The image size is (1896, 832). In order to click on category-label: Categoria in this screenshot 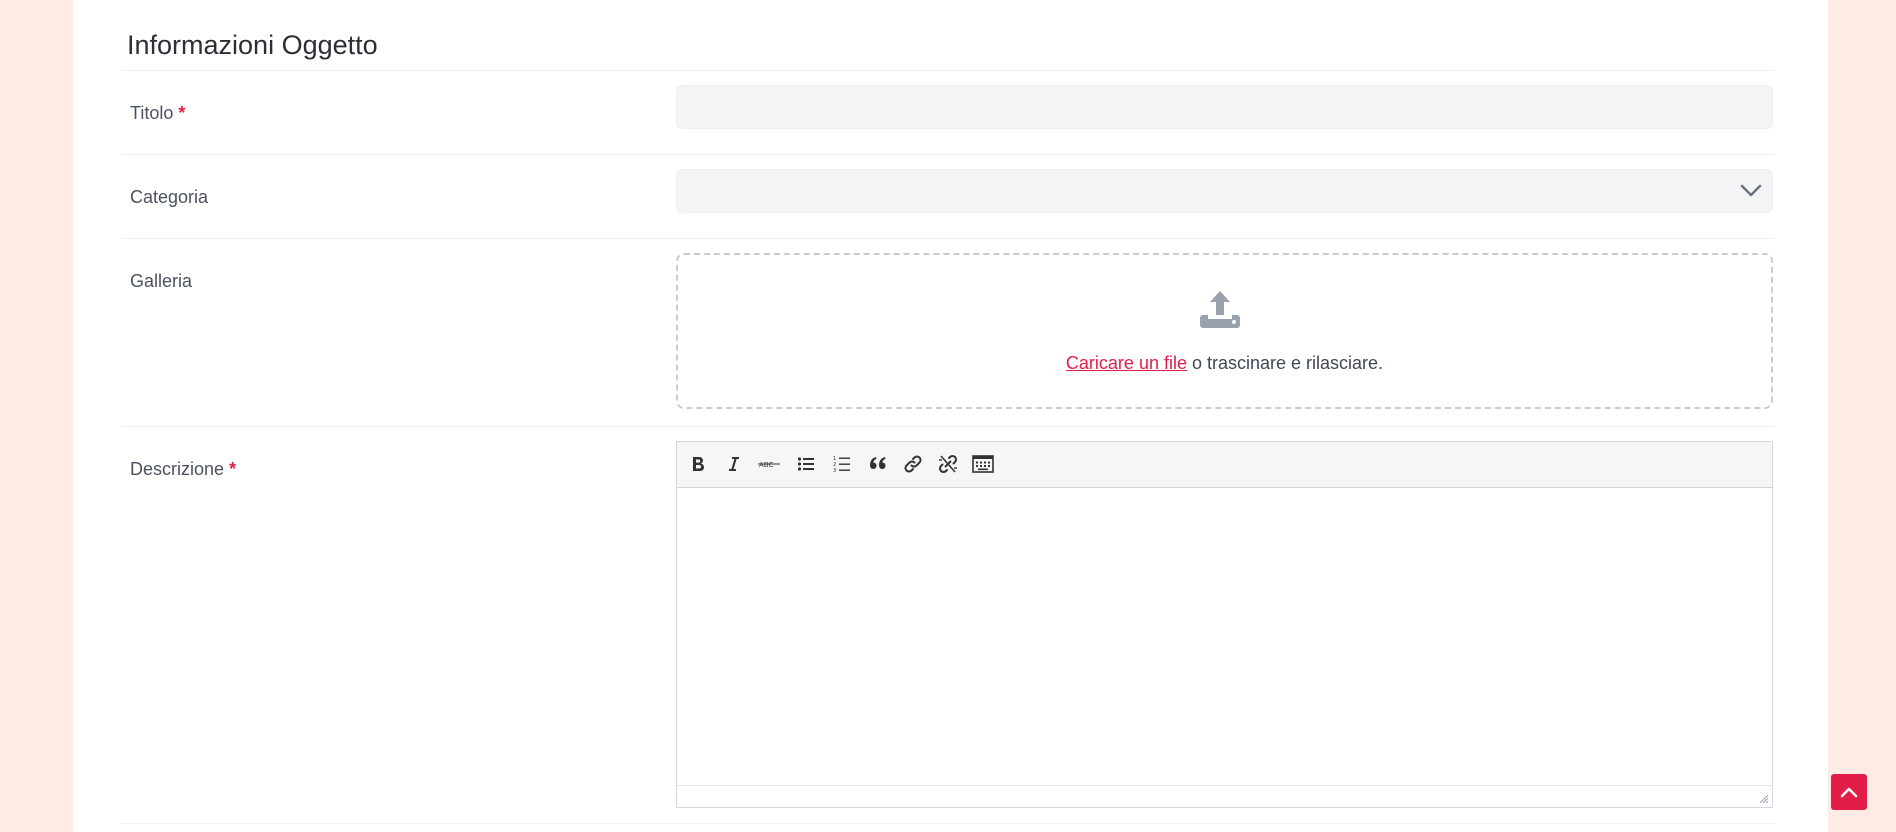, I will do `click(169, 197)`.